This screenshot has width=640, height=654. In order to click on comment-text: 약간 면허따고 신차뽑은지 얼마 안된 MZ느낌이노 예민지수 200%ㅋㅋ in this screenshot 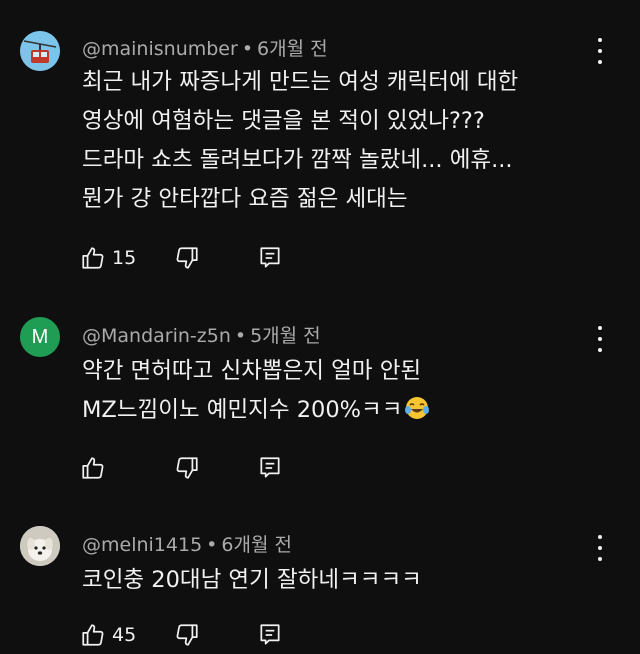, I will do `click(256, 391)`.